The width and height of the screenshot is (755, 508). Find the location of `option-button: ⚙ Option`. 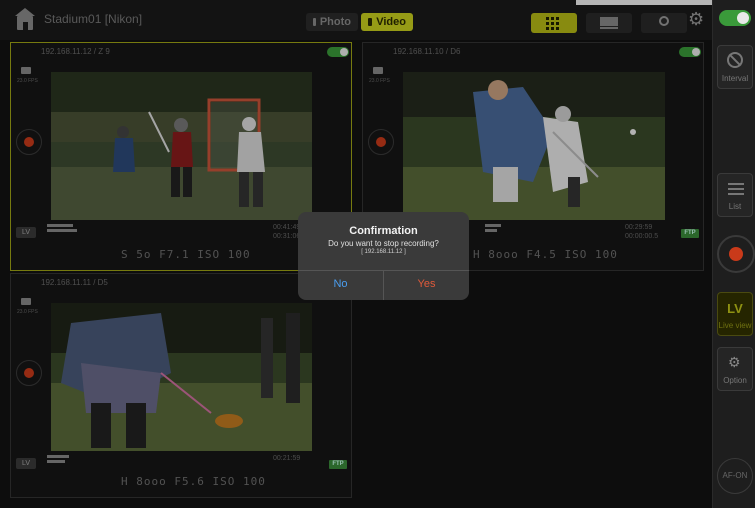

option-button: ⚙ Option is located at coordinates (735, 369).